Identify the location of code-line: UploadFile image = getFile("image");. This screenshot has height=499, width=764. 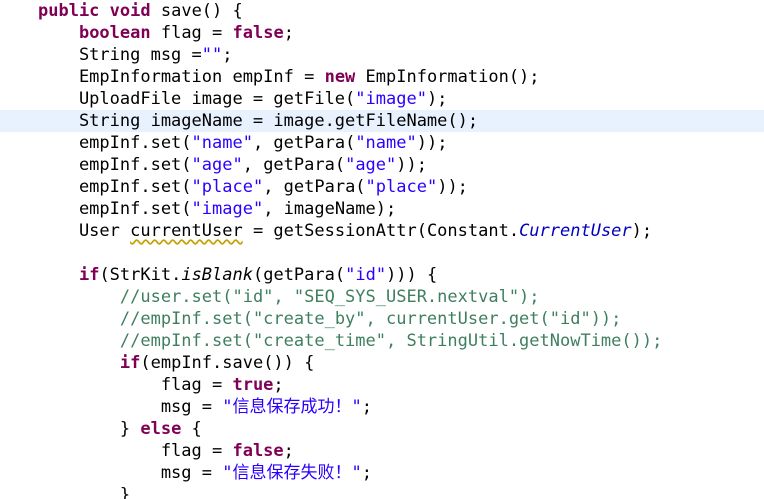
(382, 99).